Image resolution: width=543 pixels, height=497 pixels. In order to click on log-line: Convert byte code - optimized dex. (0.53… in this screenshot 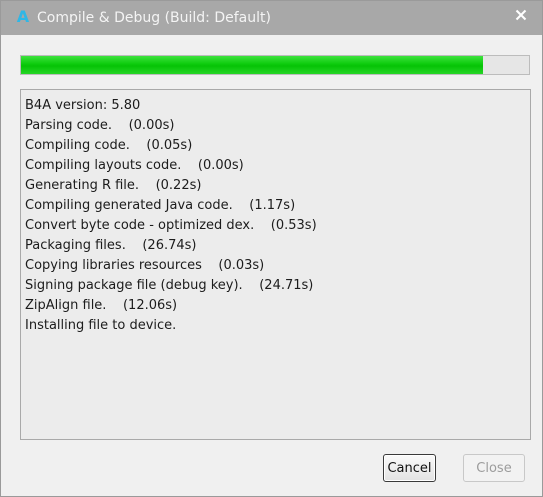, I will do `click(171, 225)`.